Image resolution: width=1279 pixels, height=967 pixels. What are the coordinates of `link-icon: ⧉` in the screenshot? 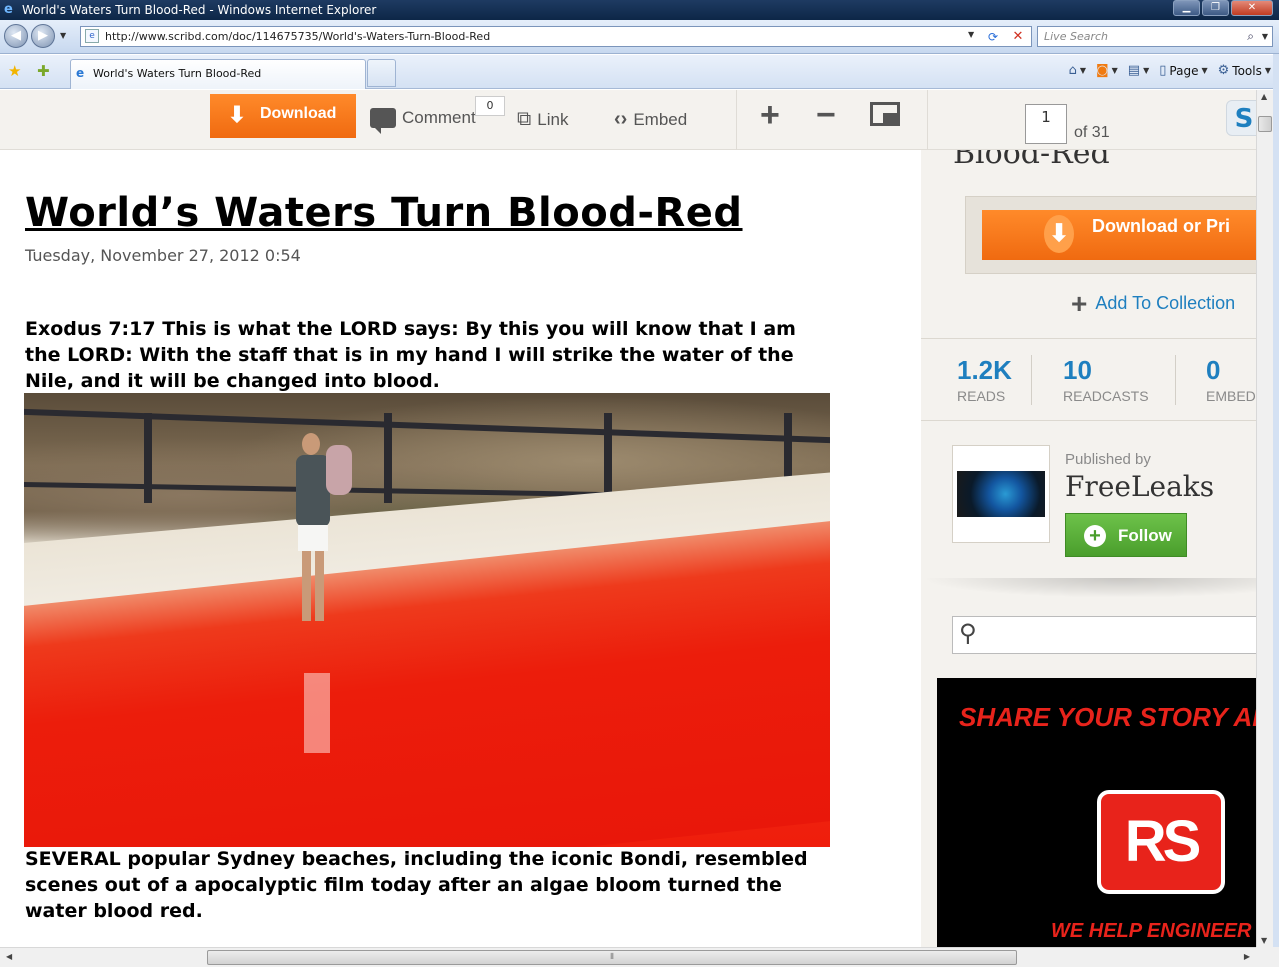 It's located at (524, 119).